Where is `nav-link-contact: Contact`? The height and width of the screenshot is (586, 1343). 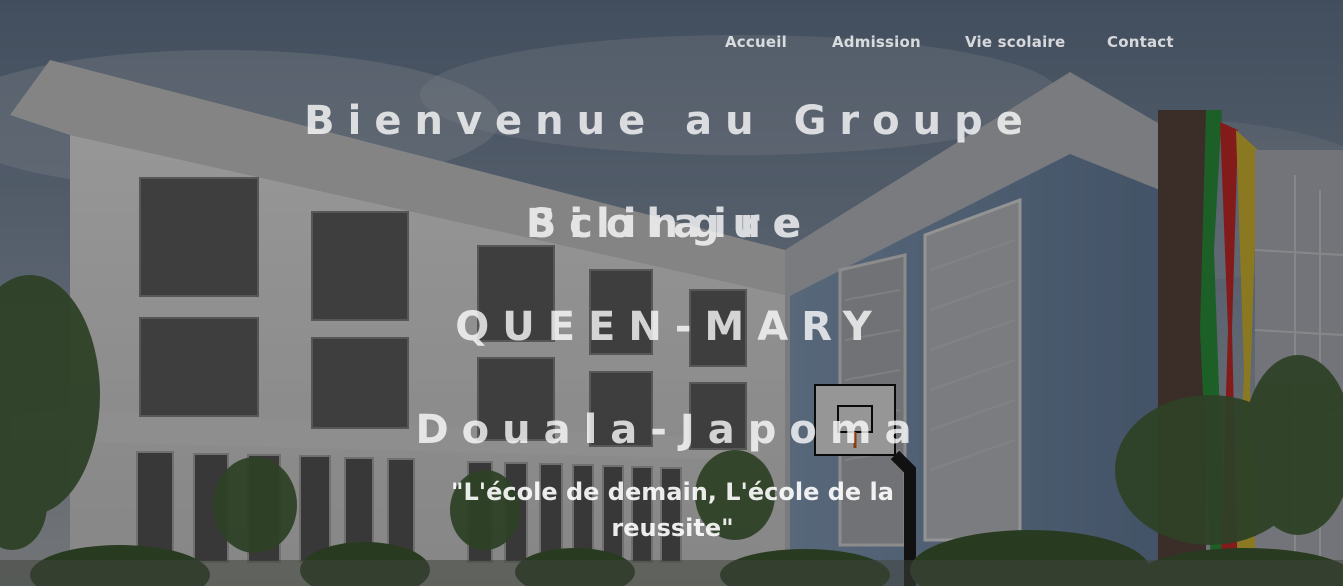
nav-link-contact: Contact is located at coordinates (1140, 42).